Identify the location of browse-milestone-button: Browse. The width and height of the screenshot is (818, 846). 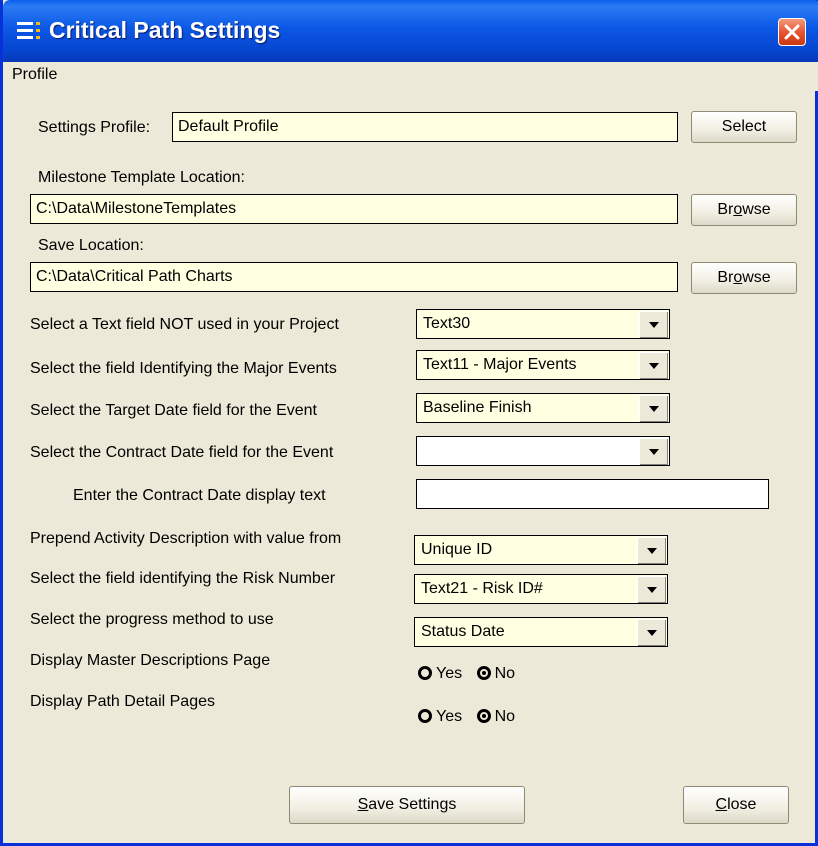
(744, 210).